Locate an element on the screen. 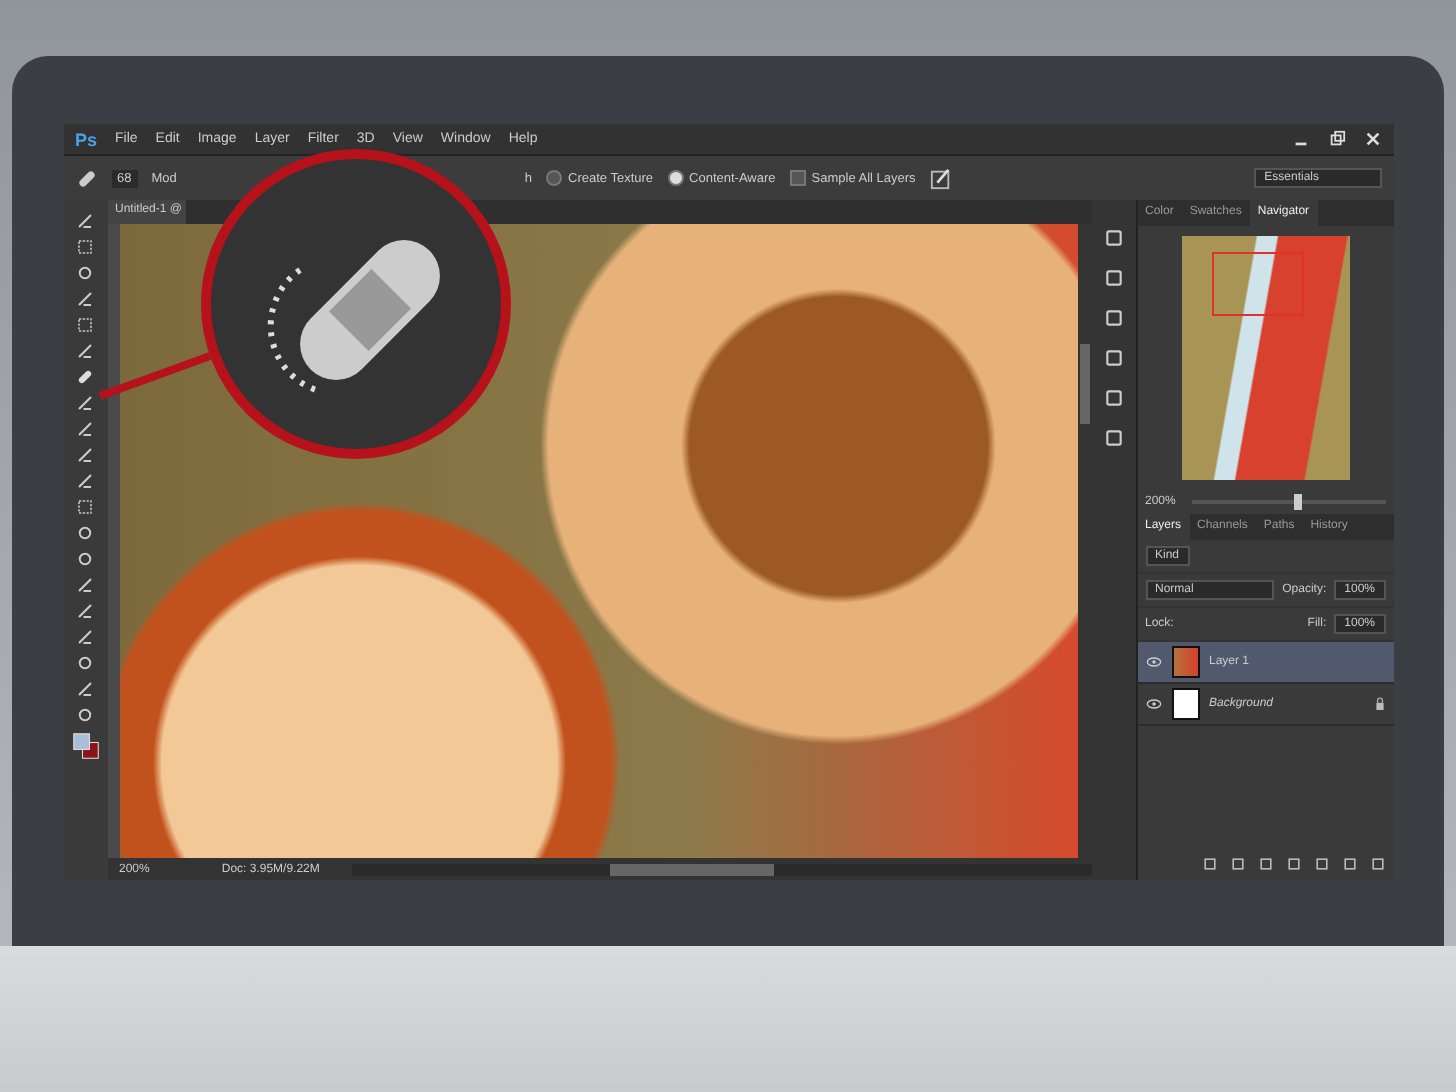  marquee-icon is located at coordinates (85, 247).